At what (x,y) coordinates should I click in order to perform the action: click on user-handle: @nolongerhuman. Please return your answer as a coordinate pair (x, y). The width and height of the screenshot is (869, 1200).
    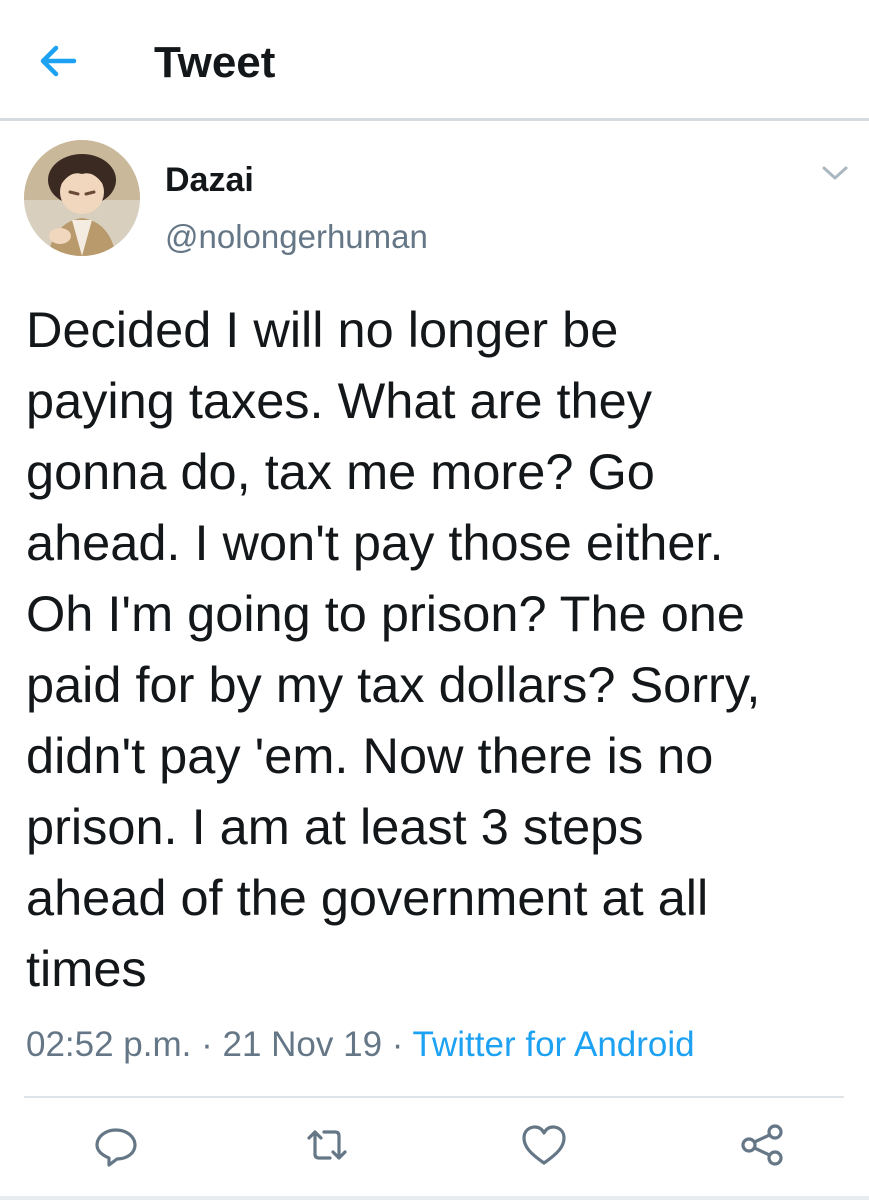
    Looking at the image, I should click on (296, 237).